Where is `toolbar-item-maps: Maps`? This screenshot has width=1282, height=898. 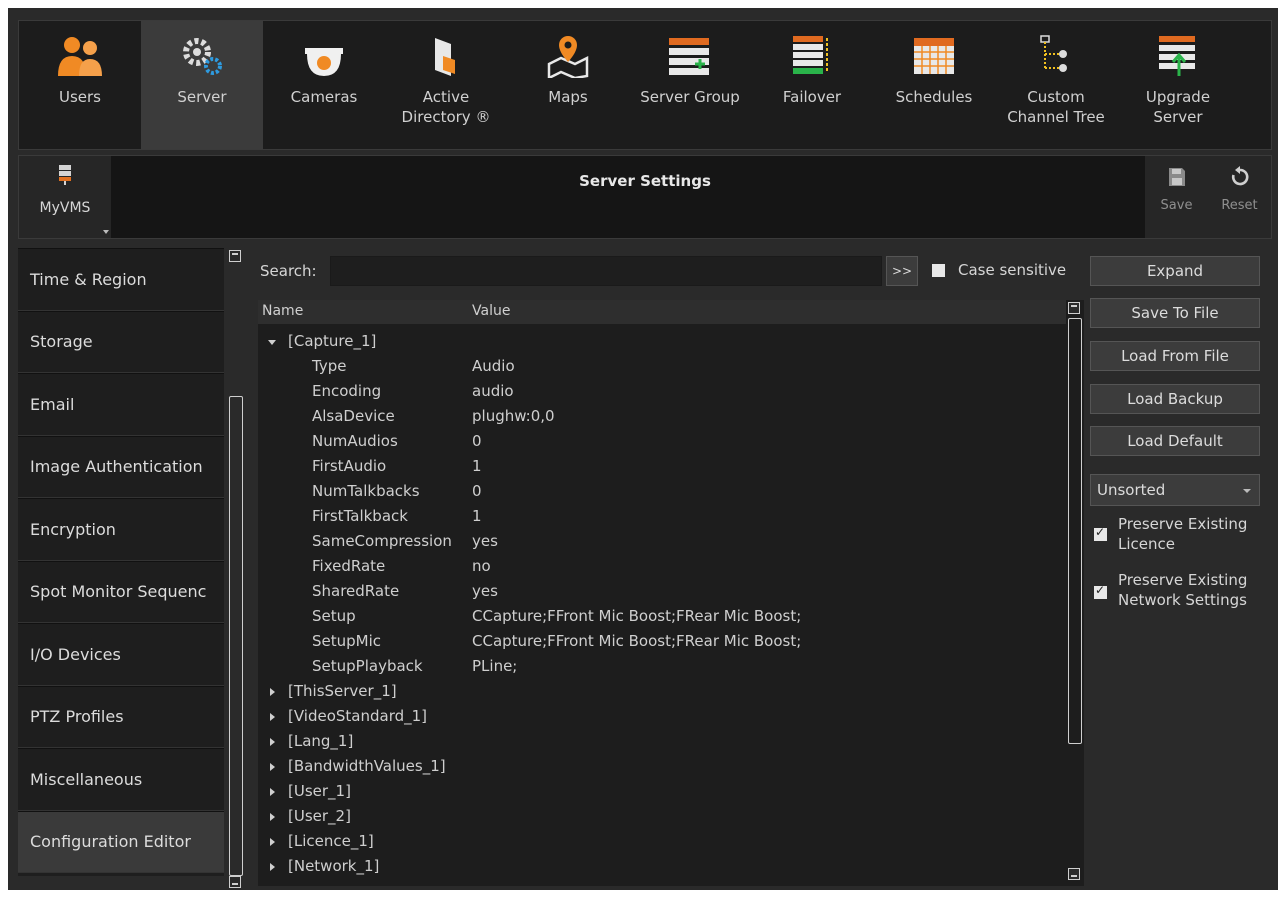 toolbar-item-maps: Maps is located at coordinates (568, 85).